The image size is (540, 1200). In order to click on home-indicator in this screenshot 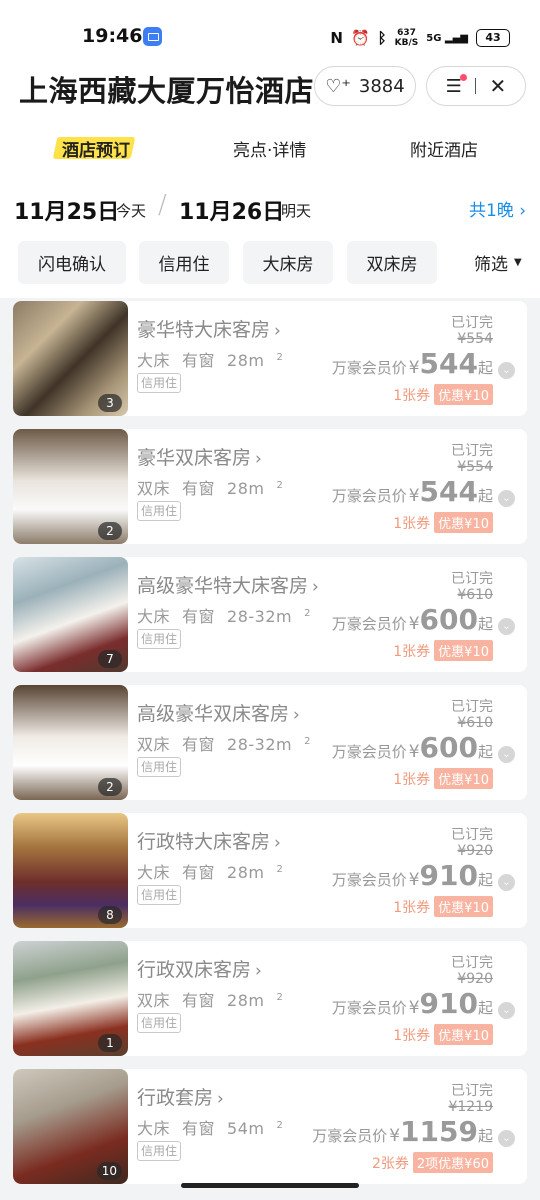, I will do `click(270, 1185)`.